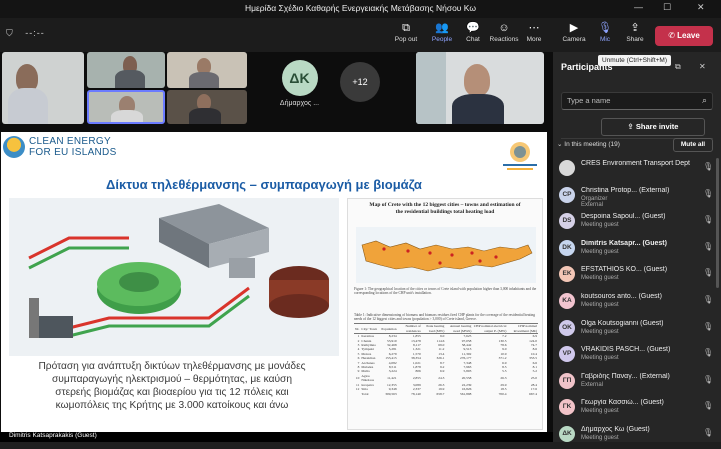 The width and height of the screenshot is (721, 449). I want to click on search-icon: ⌕, so click(704, 100).